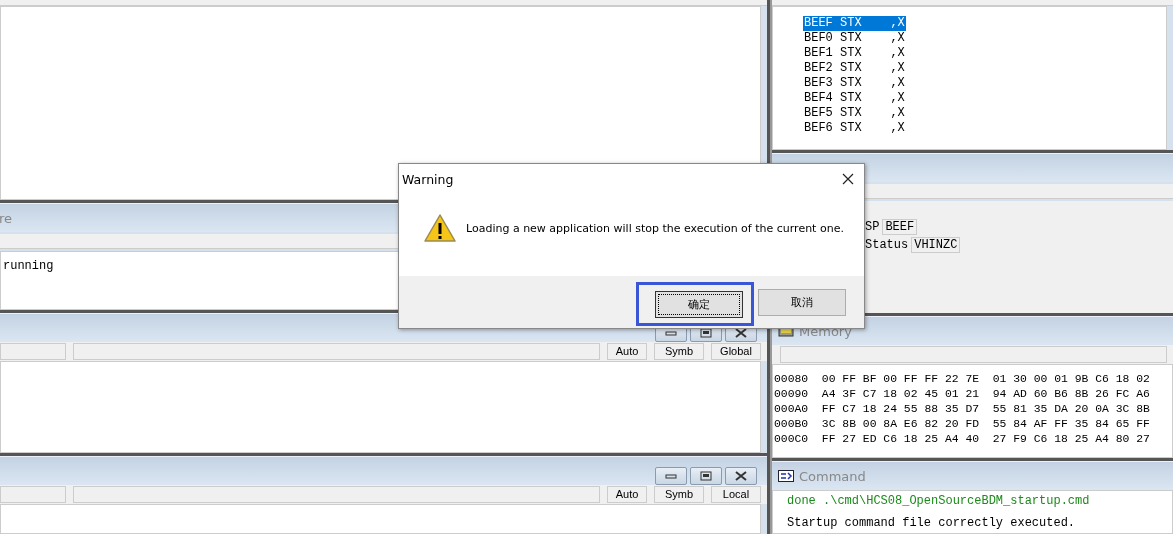 This screenshot has width=1173, height=534. Describe the element at coordinates (428, 179) in the screenshot. I see `dialog-title: Warning` at that location.